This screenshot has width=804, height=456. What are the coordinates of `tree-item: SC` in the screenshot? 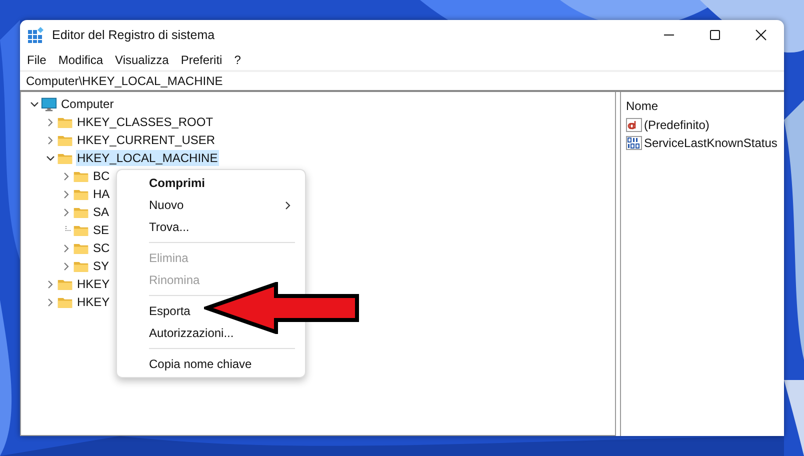 It's located at (101, 248).